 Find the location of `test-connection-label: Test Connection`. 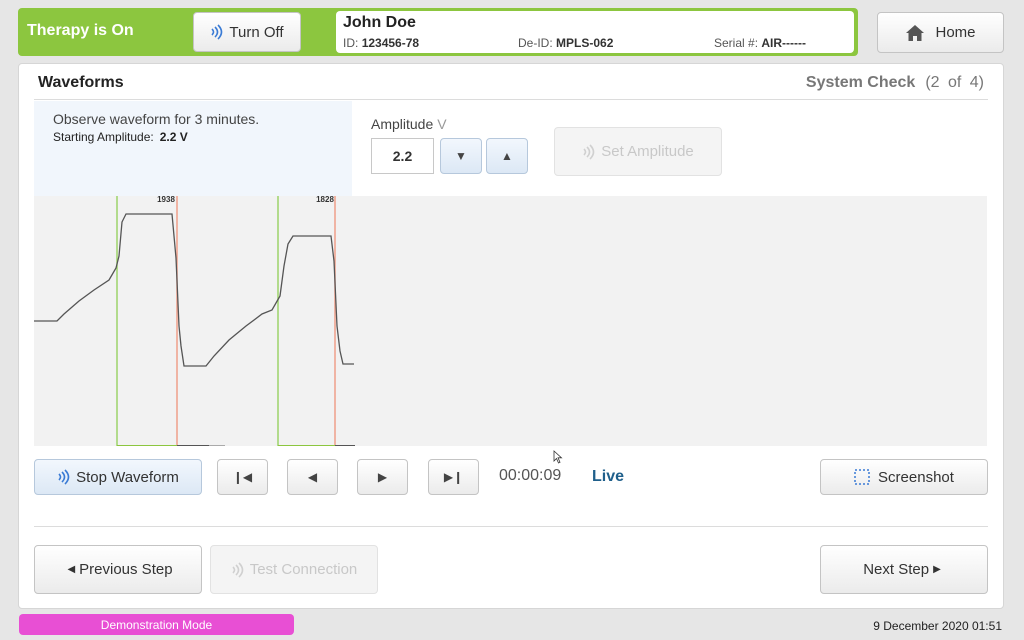

test-connection-label: Test Connection is located at coordinates (303, 569).